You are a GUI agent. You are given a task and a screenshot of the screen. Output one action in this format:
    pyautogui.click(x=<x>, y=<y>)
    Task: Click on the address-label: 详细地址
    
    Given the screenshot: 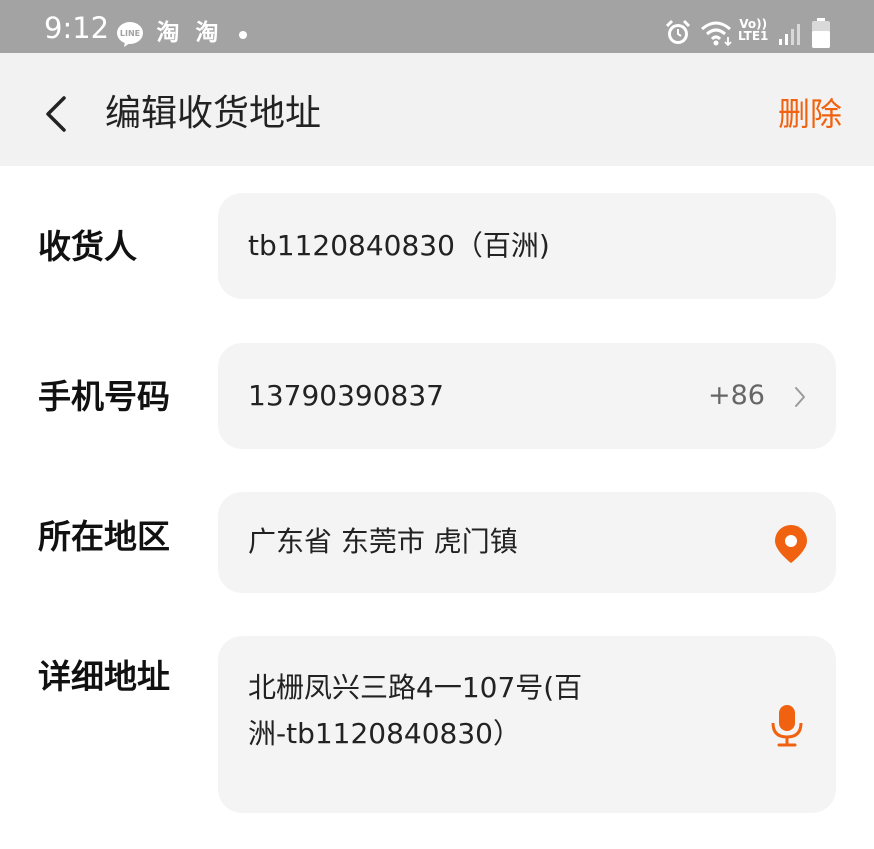 What is the action you would take?
    pyautogui.click(x=104, y=676)
    